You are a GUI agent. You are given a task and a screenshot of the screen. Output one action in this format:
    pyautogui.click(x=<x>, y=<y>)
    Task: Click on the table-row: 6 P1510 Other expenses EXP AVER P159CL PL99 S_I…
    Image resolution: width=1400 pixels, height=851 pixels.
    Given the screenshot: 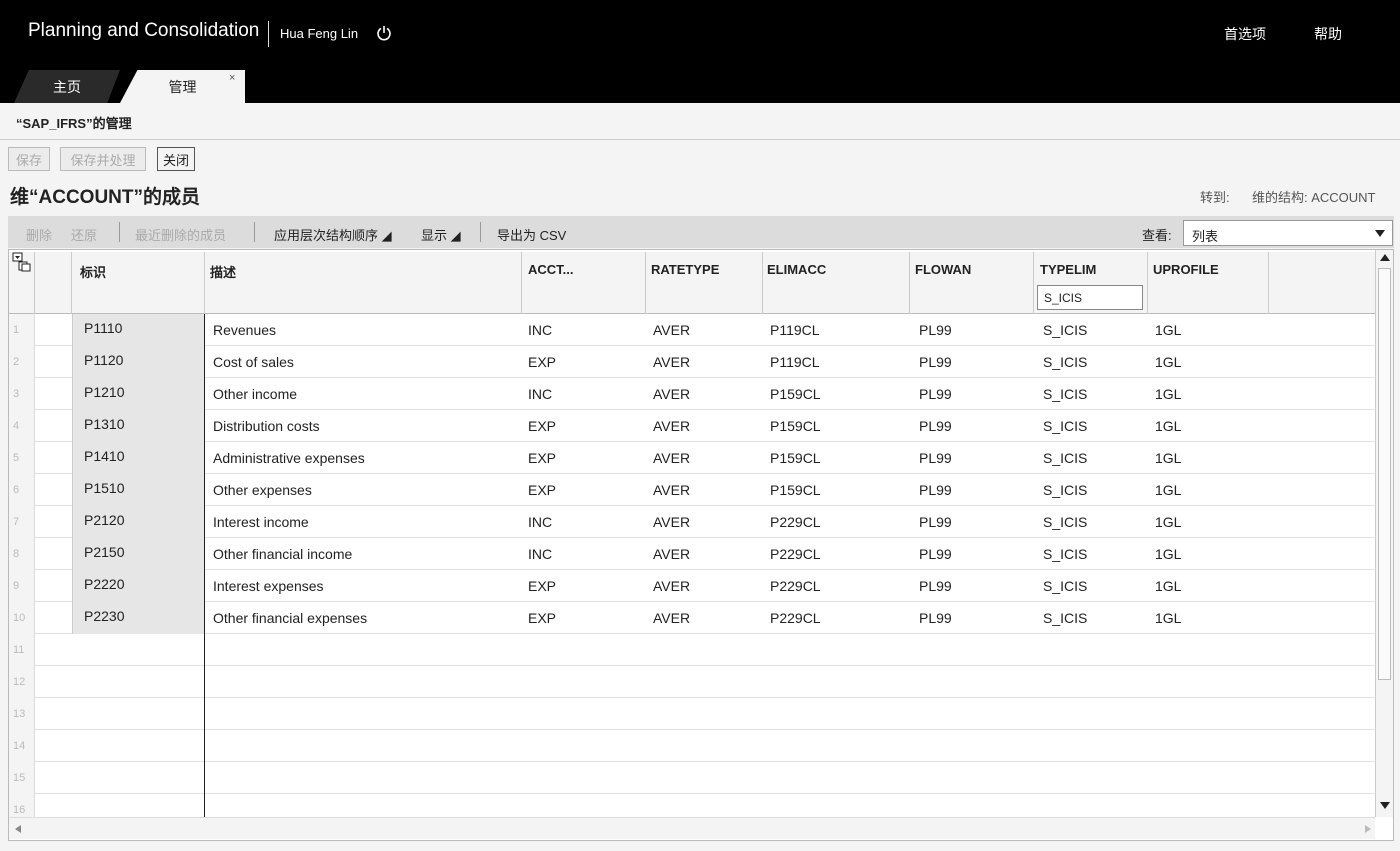 What is the action you would take?
    pyautogui.click(x=692, y=490)
    